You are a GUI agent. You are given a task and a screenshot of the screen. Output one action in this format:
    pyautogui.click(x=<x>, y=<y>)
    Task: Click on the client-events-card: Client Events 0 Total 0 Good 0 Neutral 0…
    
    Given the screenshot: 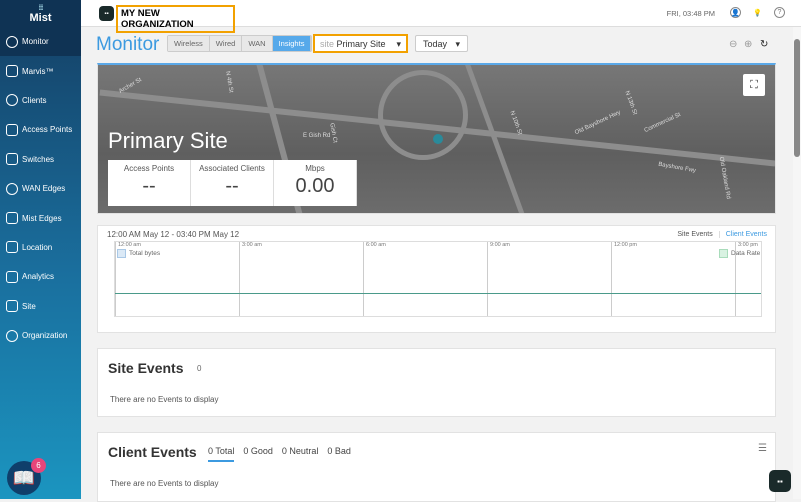 What is the action you would take?
    pyautogui.click(x=436, y=467)
    